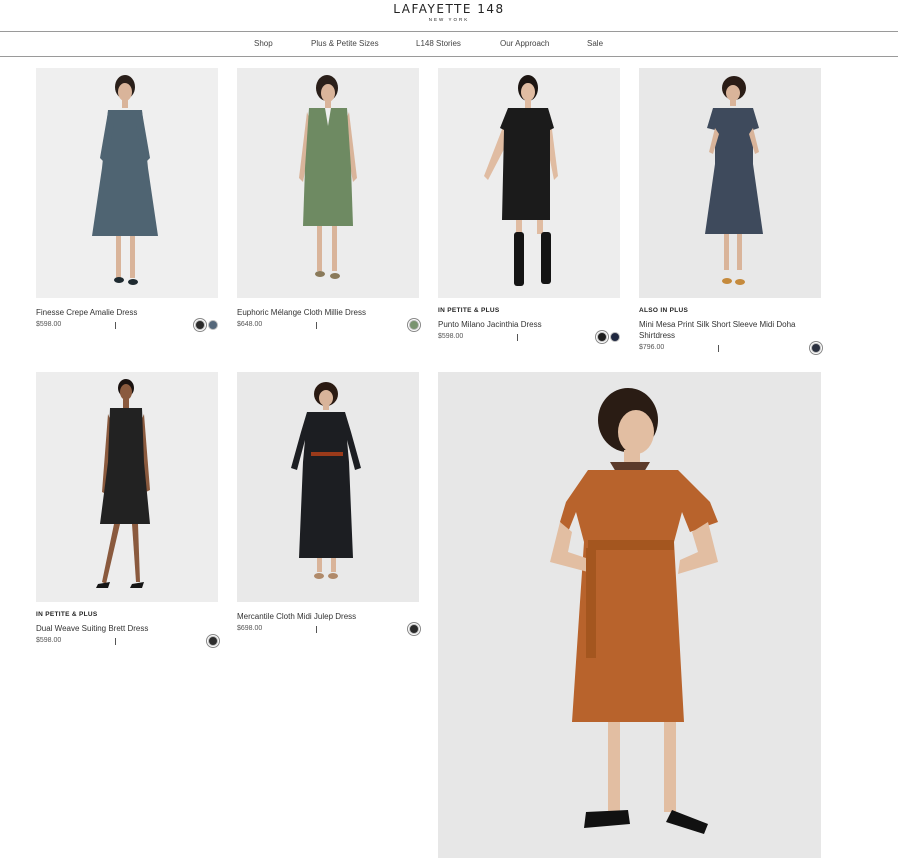  Describe the element at coordinates (664, 310) in the screenshot. I see `product-badge: ALSO IN PLUS` at that location.